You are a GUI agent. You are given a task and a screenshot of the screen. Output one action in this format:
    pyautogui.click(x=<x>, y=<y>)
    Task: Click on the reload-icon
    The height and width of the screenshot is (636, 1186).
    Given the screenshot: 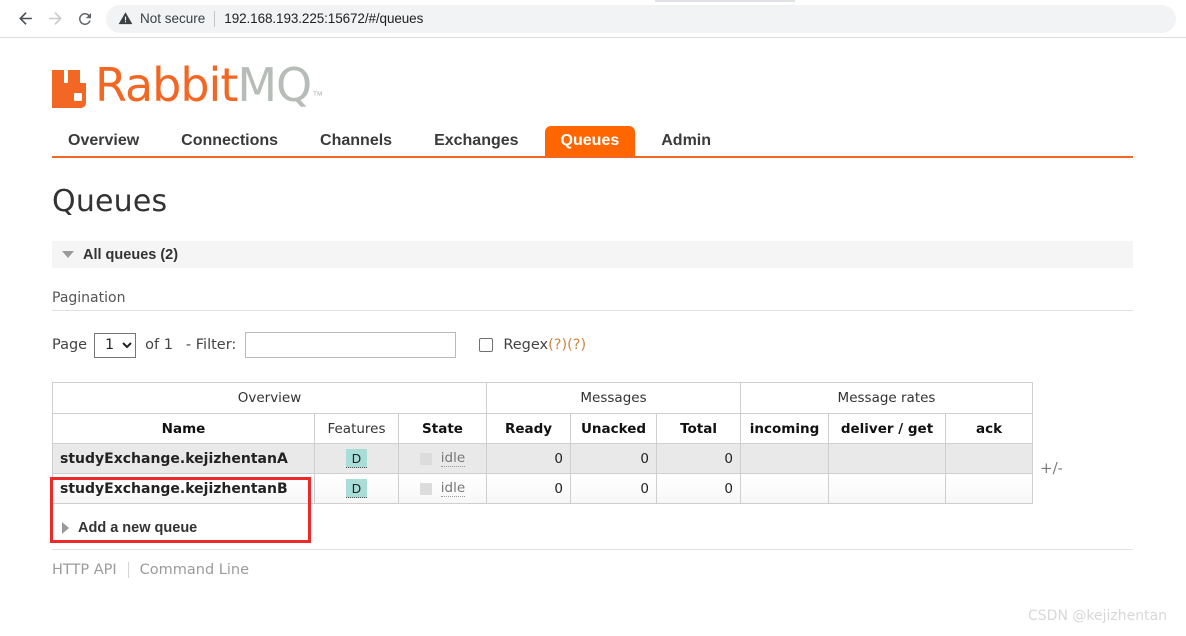 What is the action you would take?
    pyautogui.click(x=85, y=19)
    